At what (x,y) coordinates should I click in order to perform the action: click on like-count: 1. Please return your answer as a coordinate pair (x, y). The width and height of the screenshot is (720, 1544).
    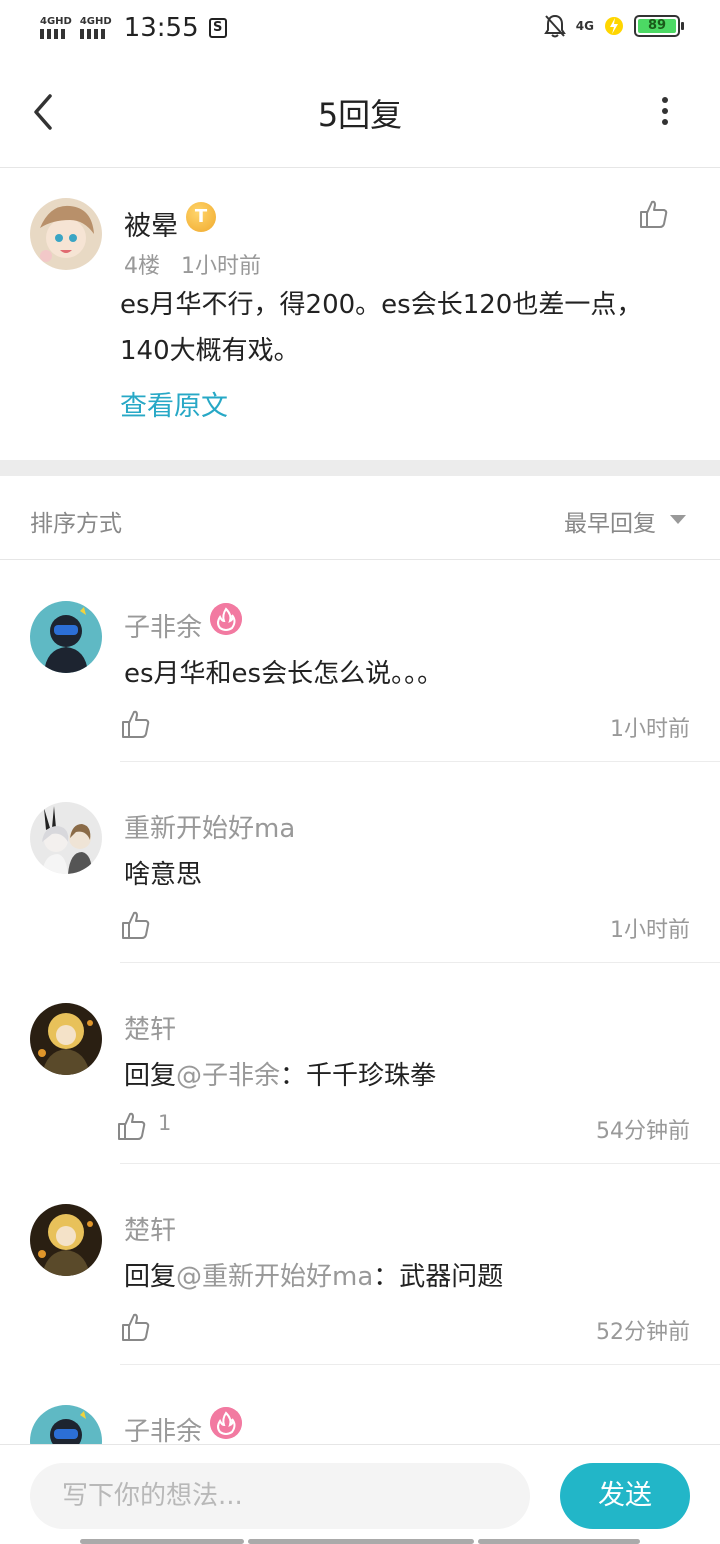
    Looking at the image, I should click on (165, 1123).